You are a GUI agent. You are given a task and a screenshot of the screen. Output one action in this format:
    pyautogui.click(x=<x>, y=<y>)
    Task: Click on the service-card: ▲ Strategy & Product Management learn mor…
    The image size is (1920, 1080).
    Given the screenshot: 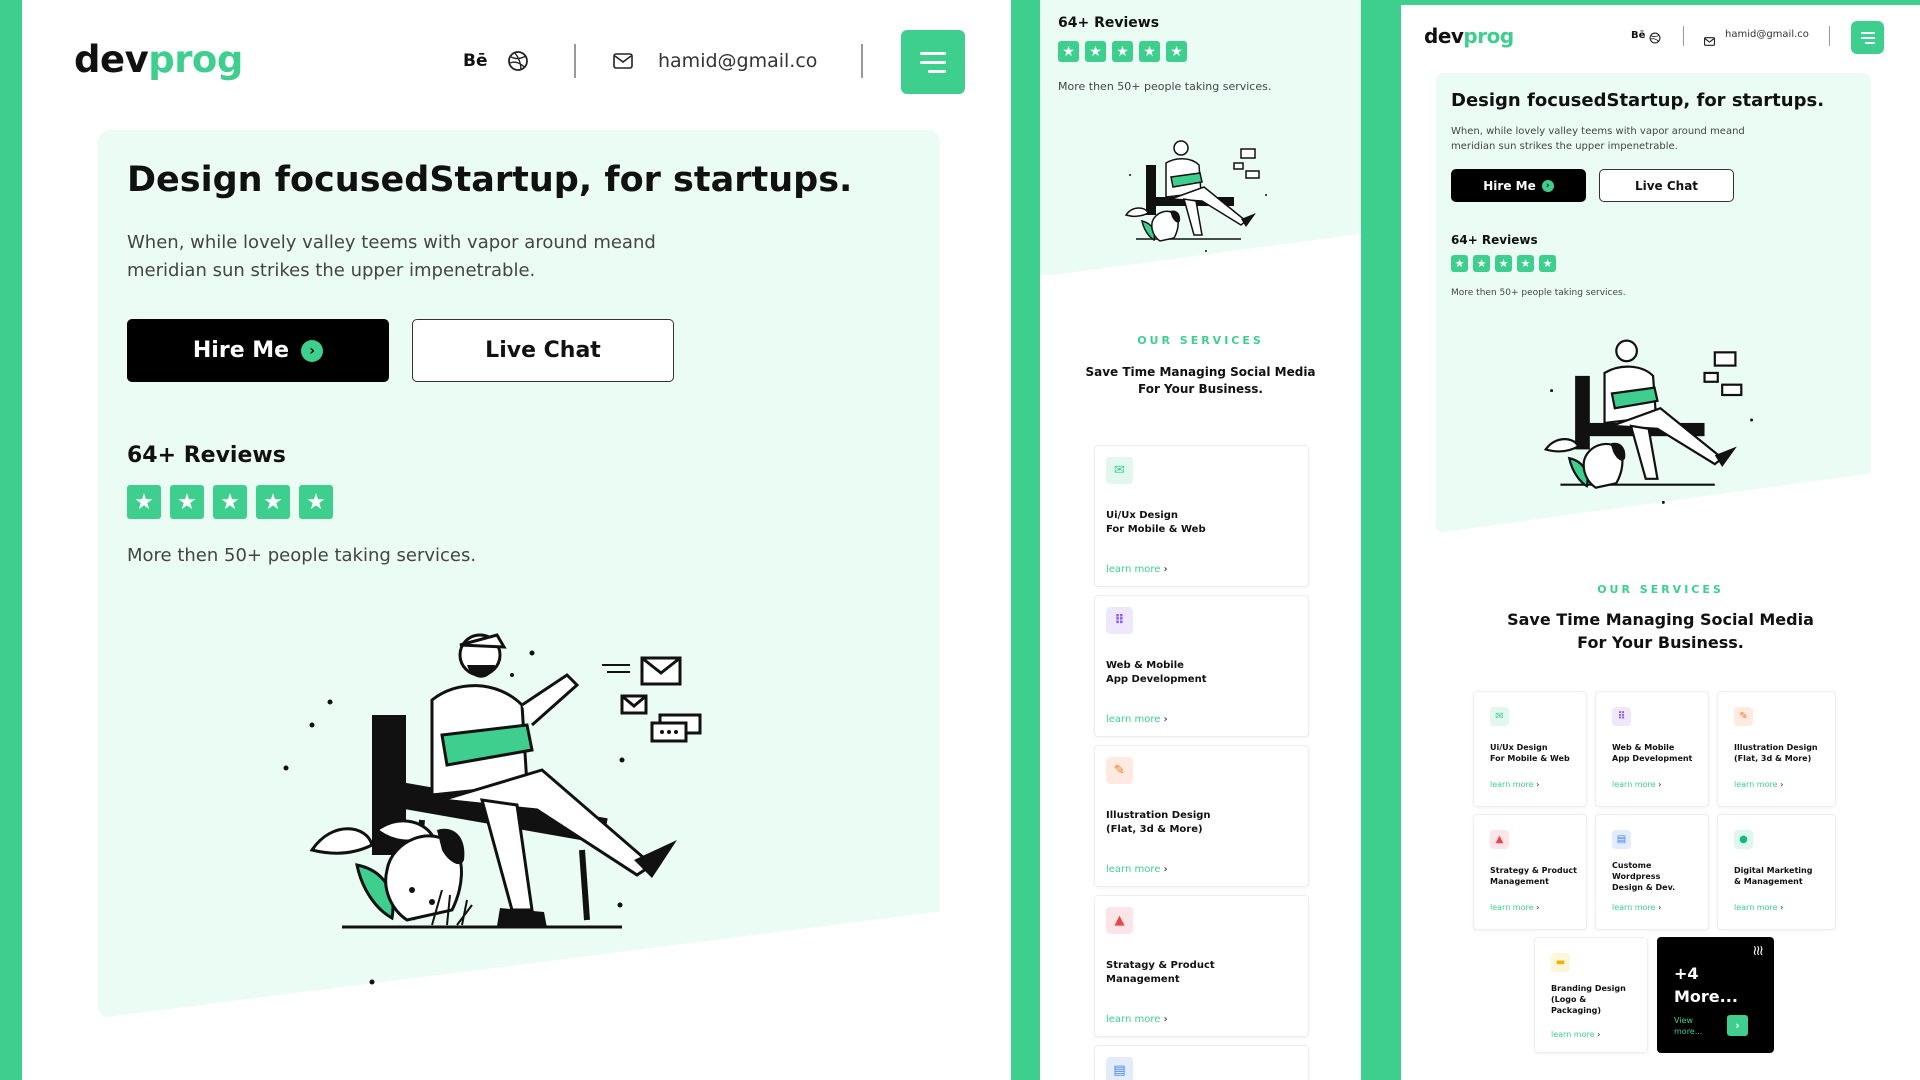 What is the action you would take?
    pyautogui.click(x=1530, y=872)
    